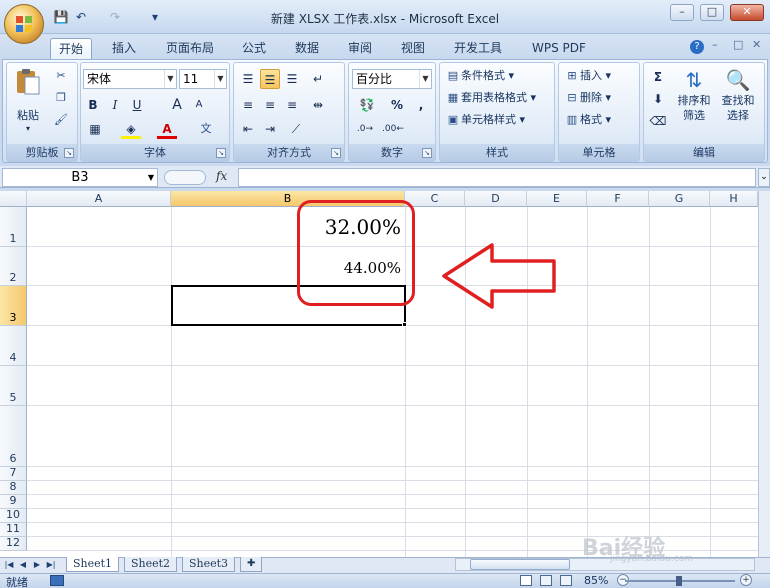 This screenshot has height=588, width=770. I want to click on copy-icon: ❐, so click(61, 98).